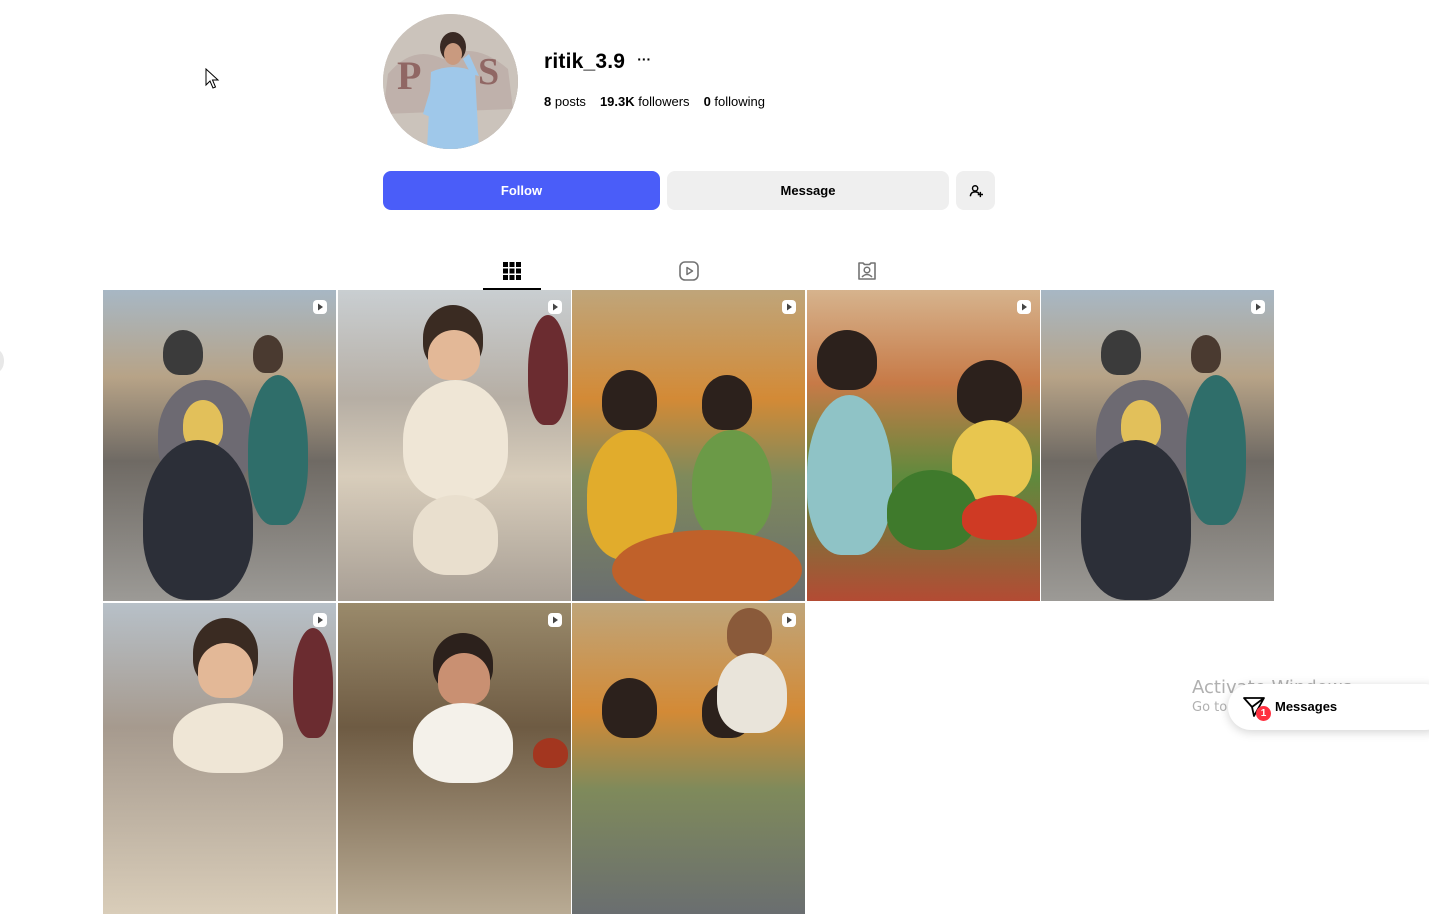 This screenshot has height=914, width=1429. I want to click on message-button: Message, so click(808, 190).